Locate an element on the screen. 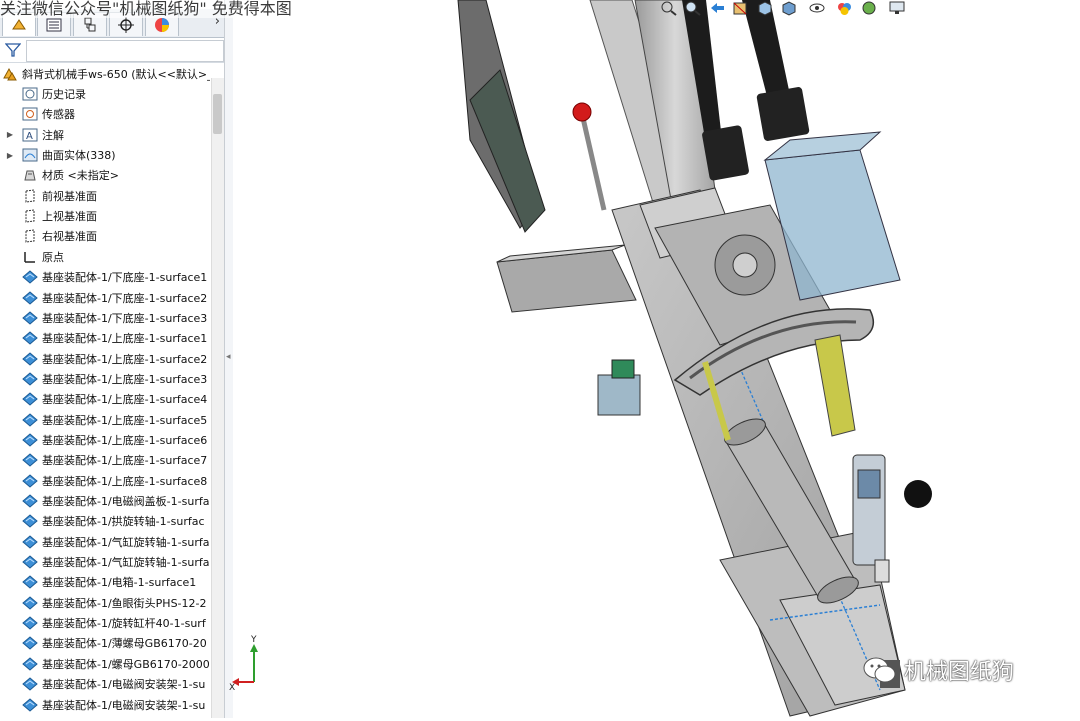 Image resolution: width=1080 pixels, height=721 pixels. tree-item: 原点 is located at coordinates (105, 257).